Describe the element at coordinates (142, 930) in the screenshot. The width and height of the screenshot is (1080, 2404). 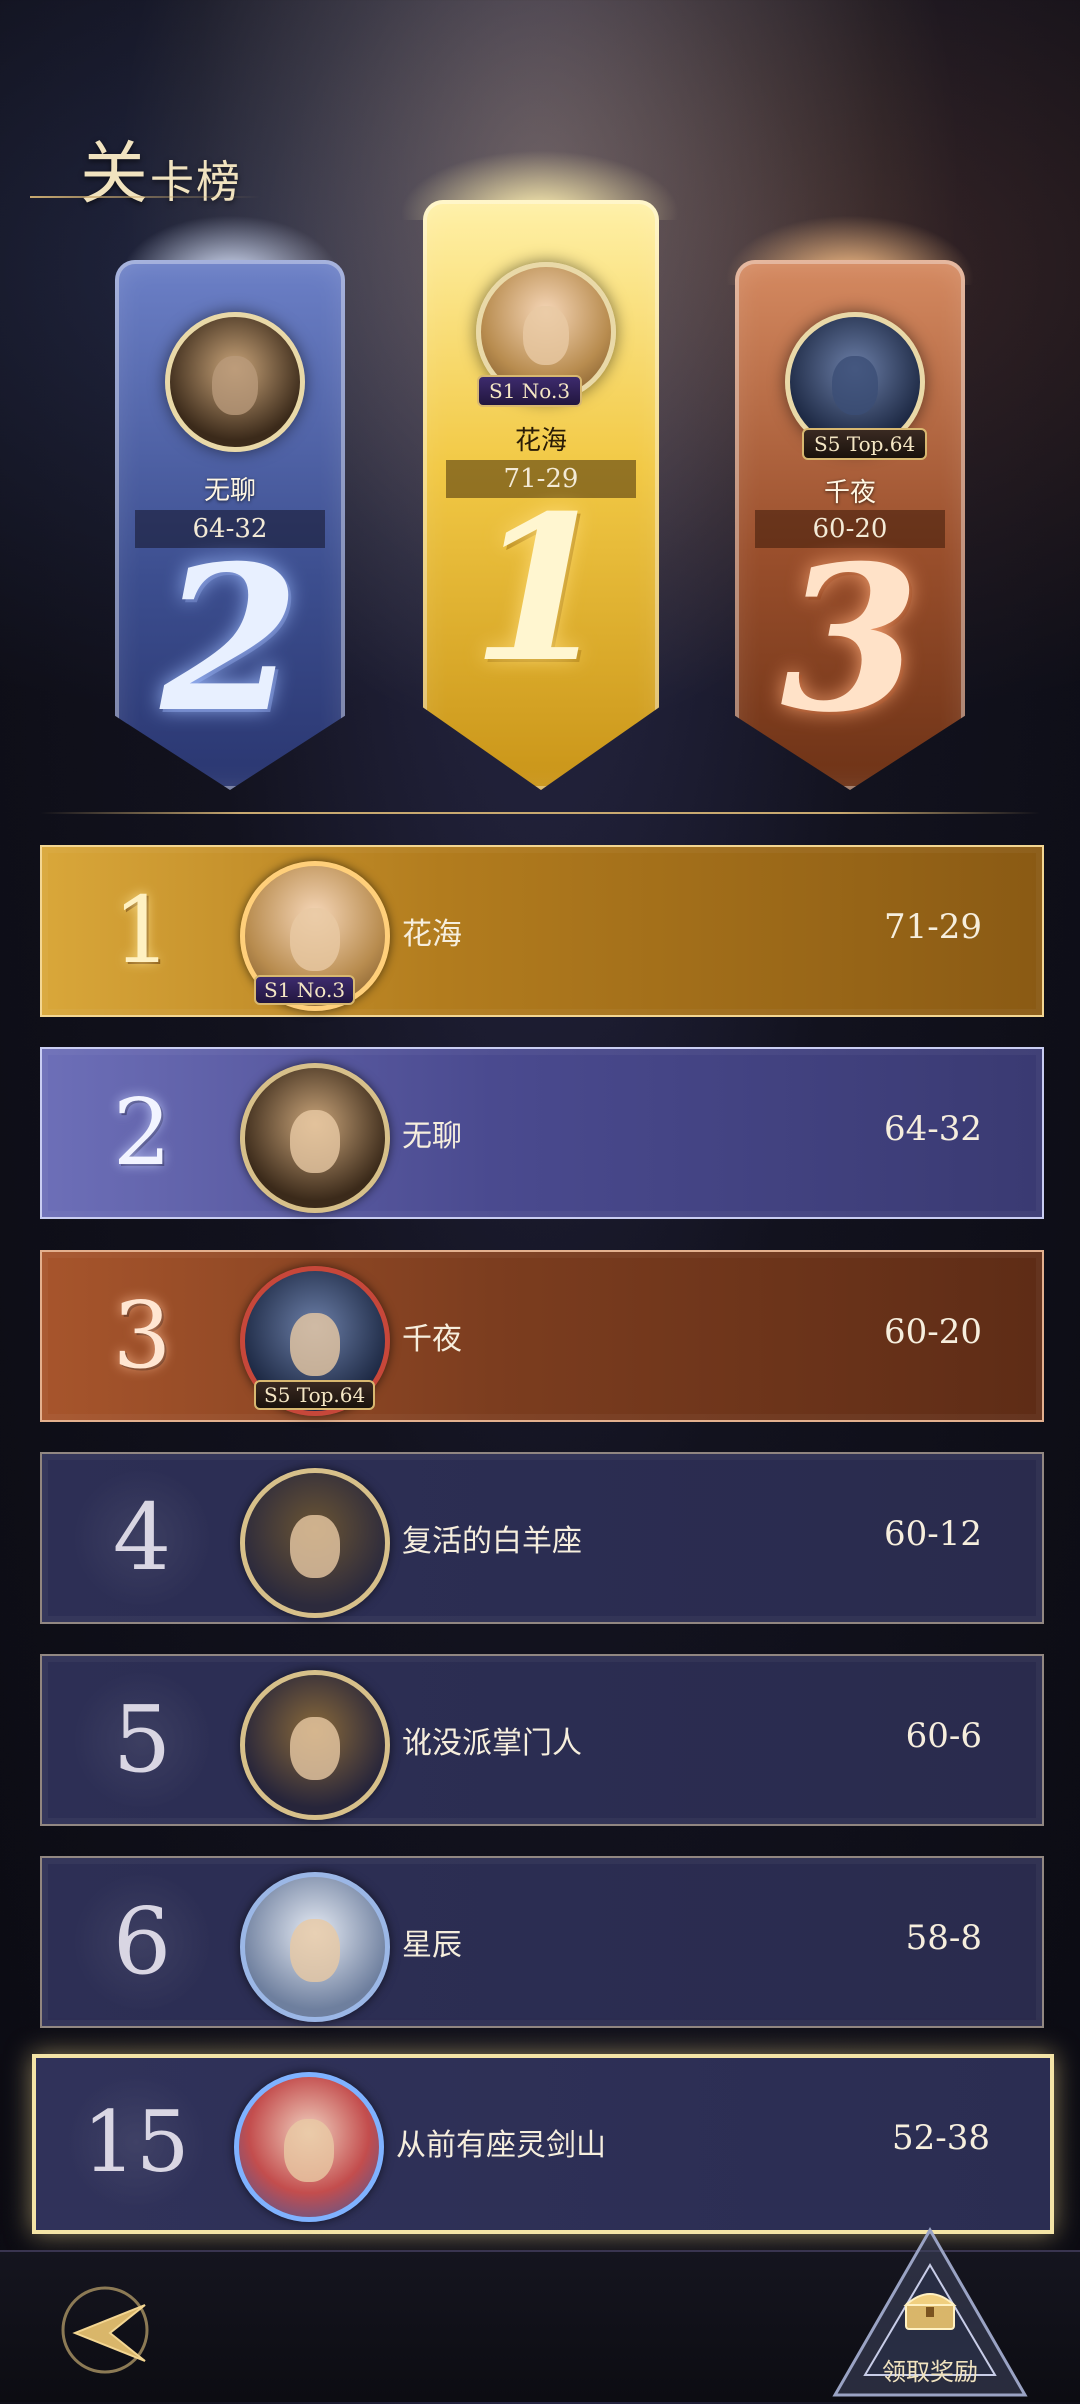
I see `rank-number: 1` at that location.